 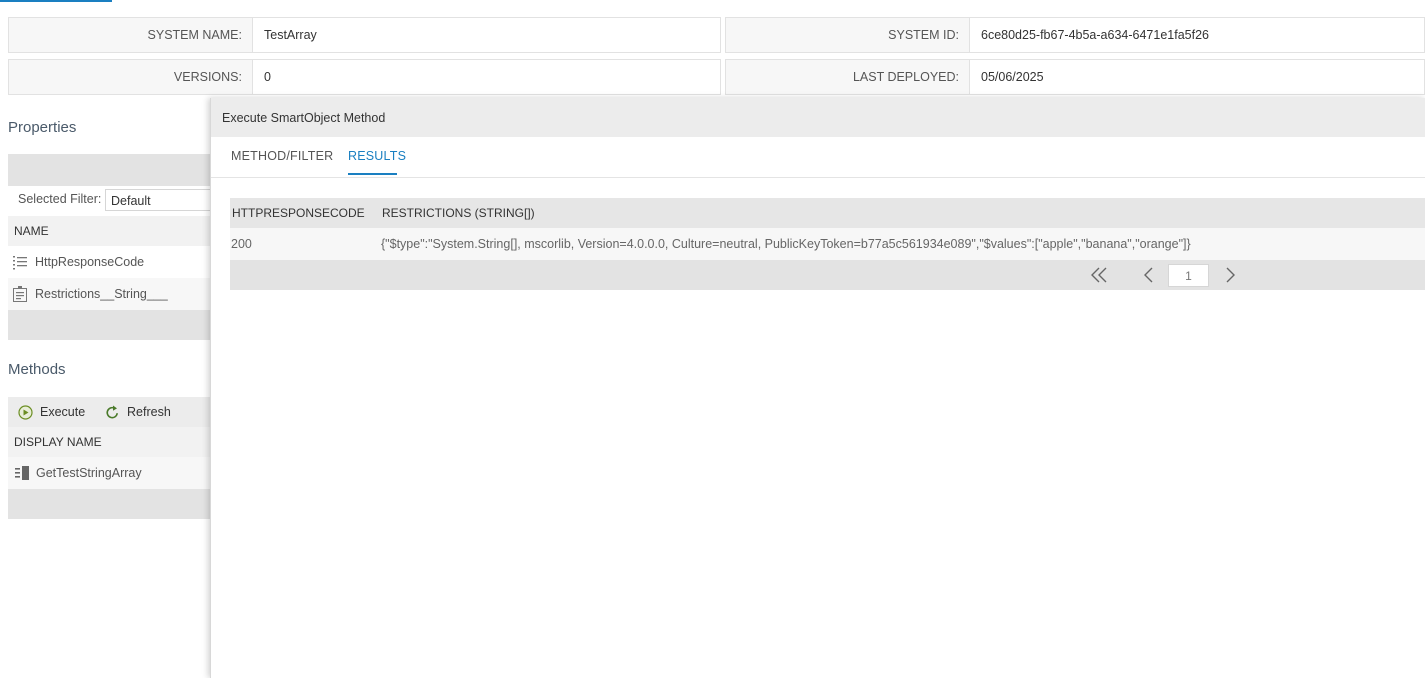 I want to click on selected-filter-label: Selected Filter:, so click(x=60, y=199).